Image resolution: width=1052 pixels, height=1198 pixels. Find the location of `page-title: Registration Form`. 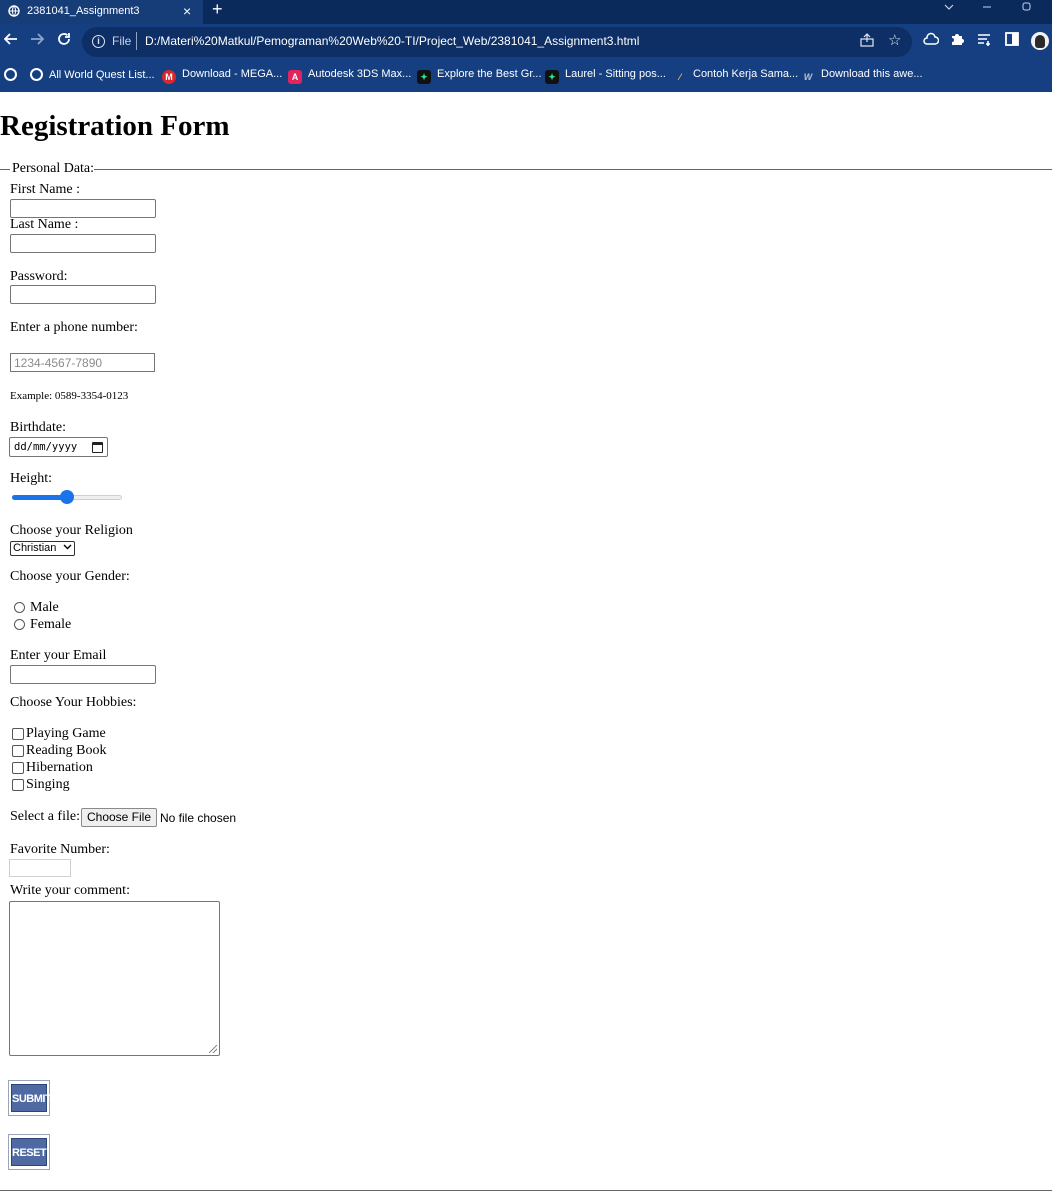

page-title: Registration Form is located at coordinates (115, 126).